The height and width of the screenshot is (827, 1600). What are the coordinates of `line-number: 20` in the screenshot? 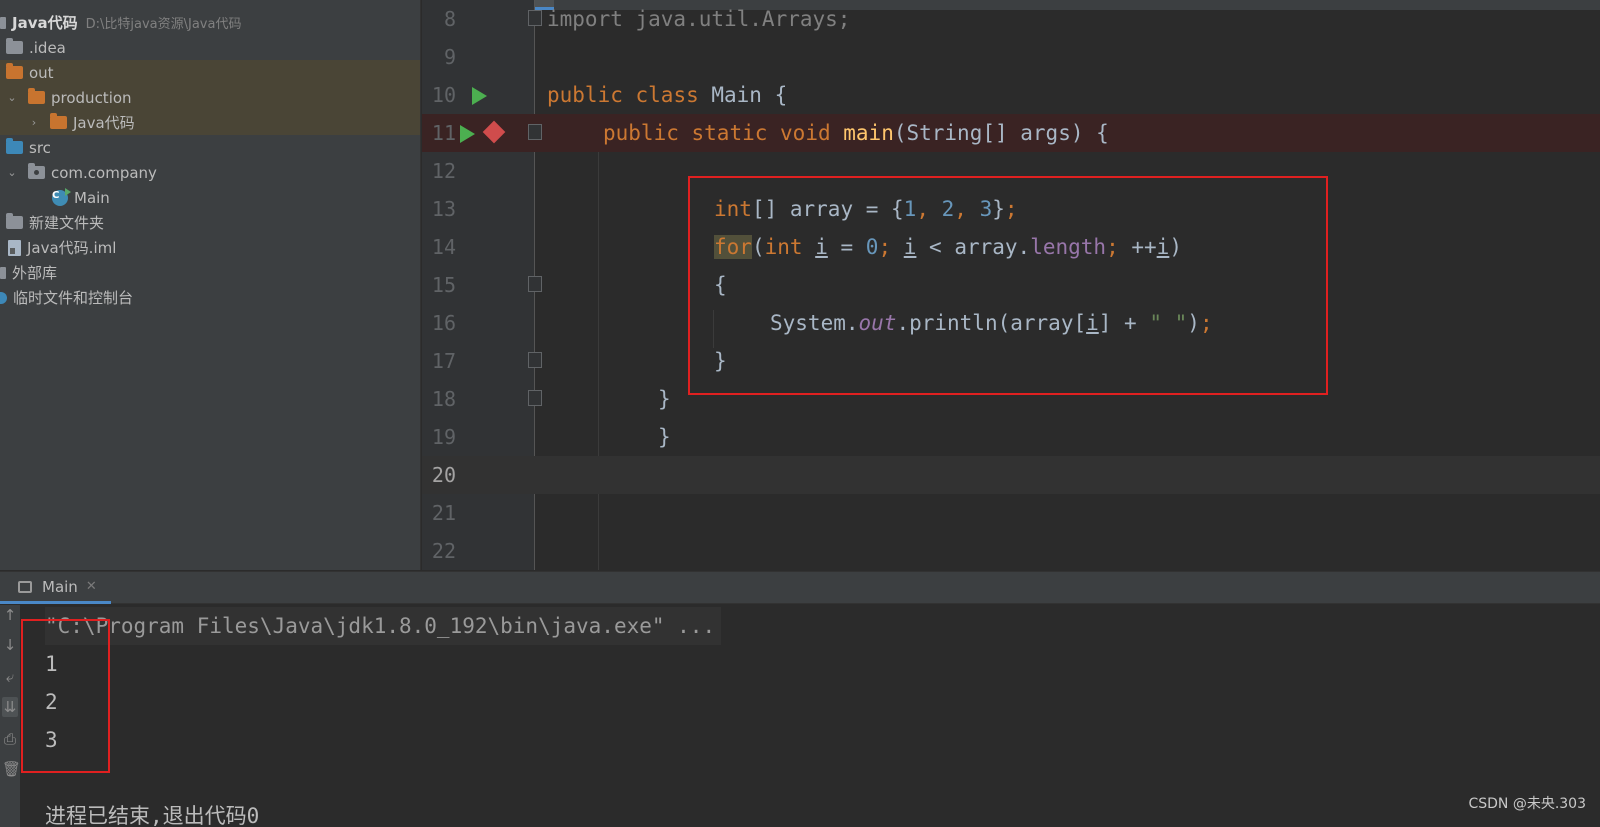 It's located at (443, 475).